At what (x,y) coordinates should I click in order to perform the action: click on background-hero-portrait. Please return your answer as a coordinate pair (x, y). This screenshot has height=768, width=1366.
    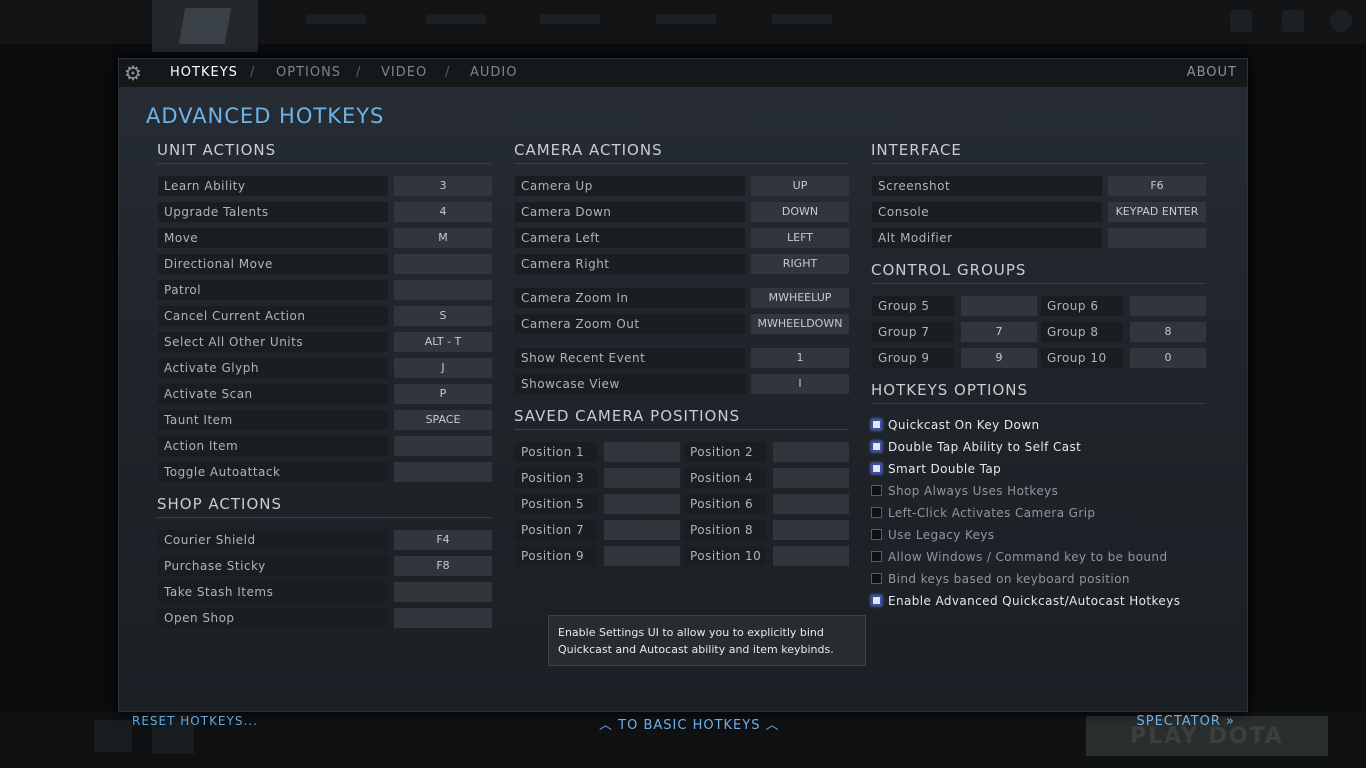
    Looking at the image, I should click on (205, 26).